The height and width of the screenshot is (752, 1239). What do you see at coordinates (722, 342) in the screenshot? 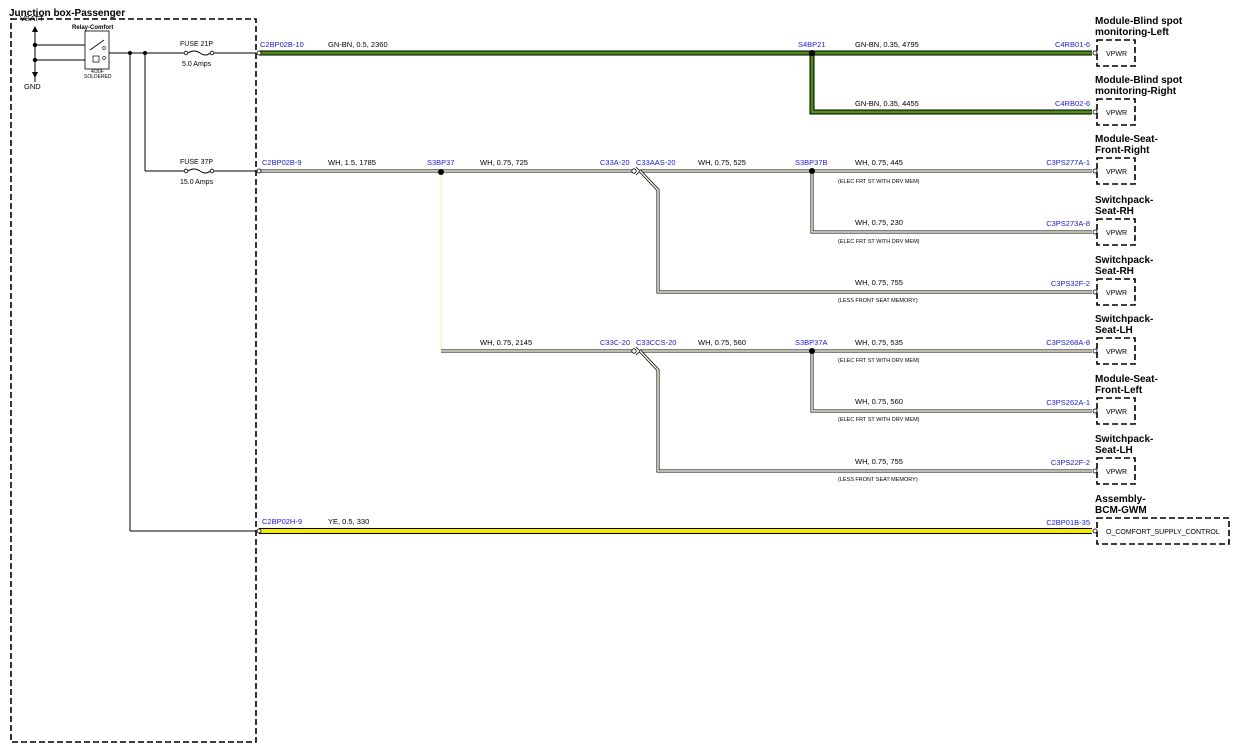
I see `wire-spec-wh-560-main: WH, 0.75, 560` at bounding box center [722, 342].